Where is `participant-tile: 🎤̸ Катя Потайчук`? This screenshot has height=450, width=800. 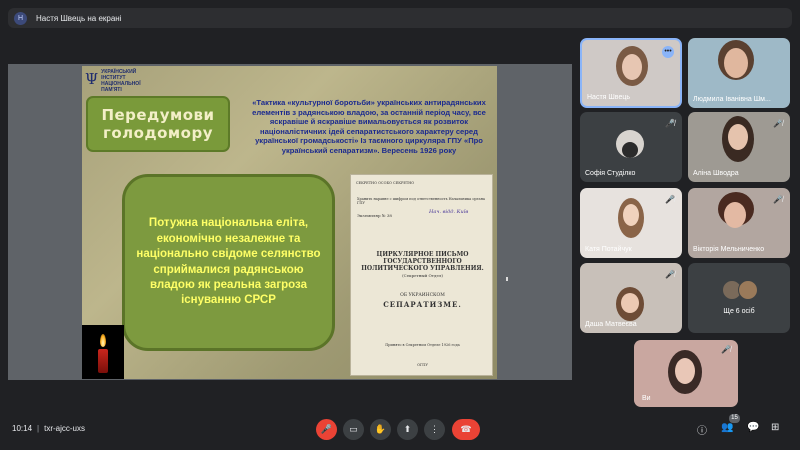
participant-tile: 🎤̸ Катя Потайчук is located at coordinates (631, 223).